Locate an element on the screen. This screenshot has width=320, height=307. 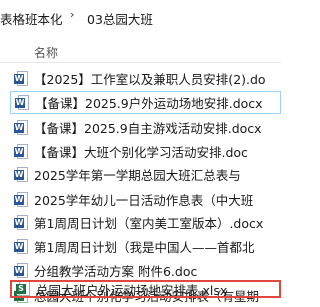
file-name: 第1周周日计划（我是中国人——首都北 is located at coordinates (144, 247).